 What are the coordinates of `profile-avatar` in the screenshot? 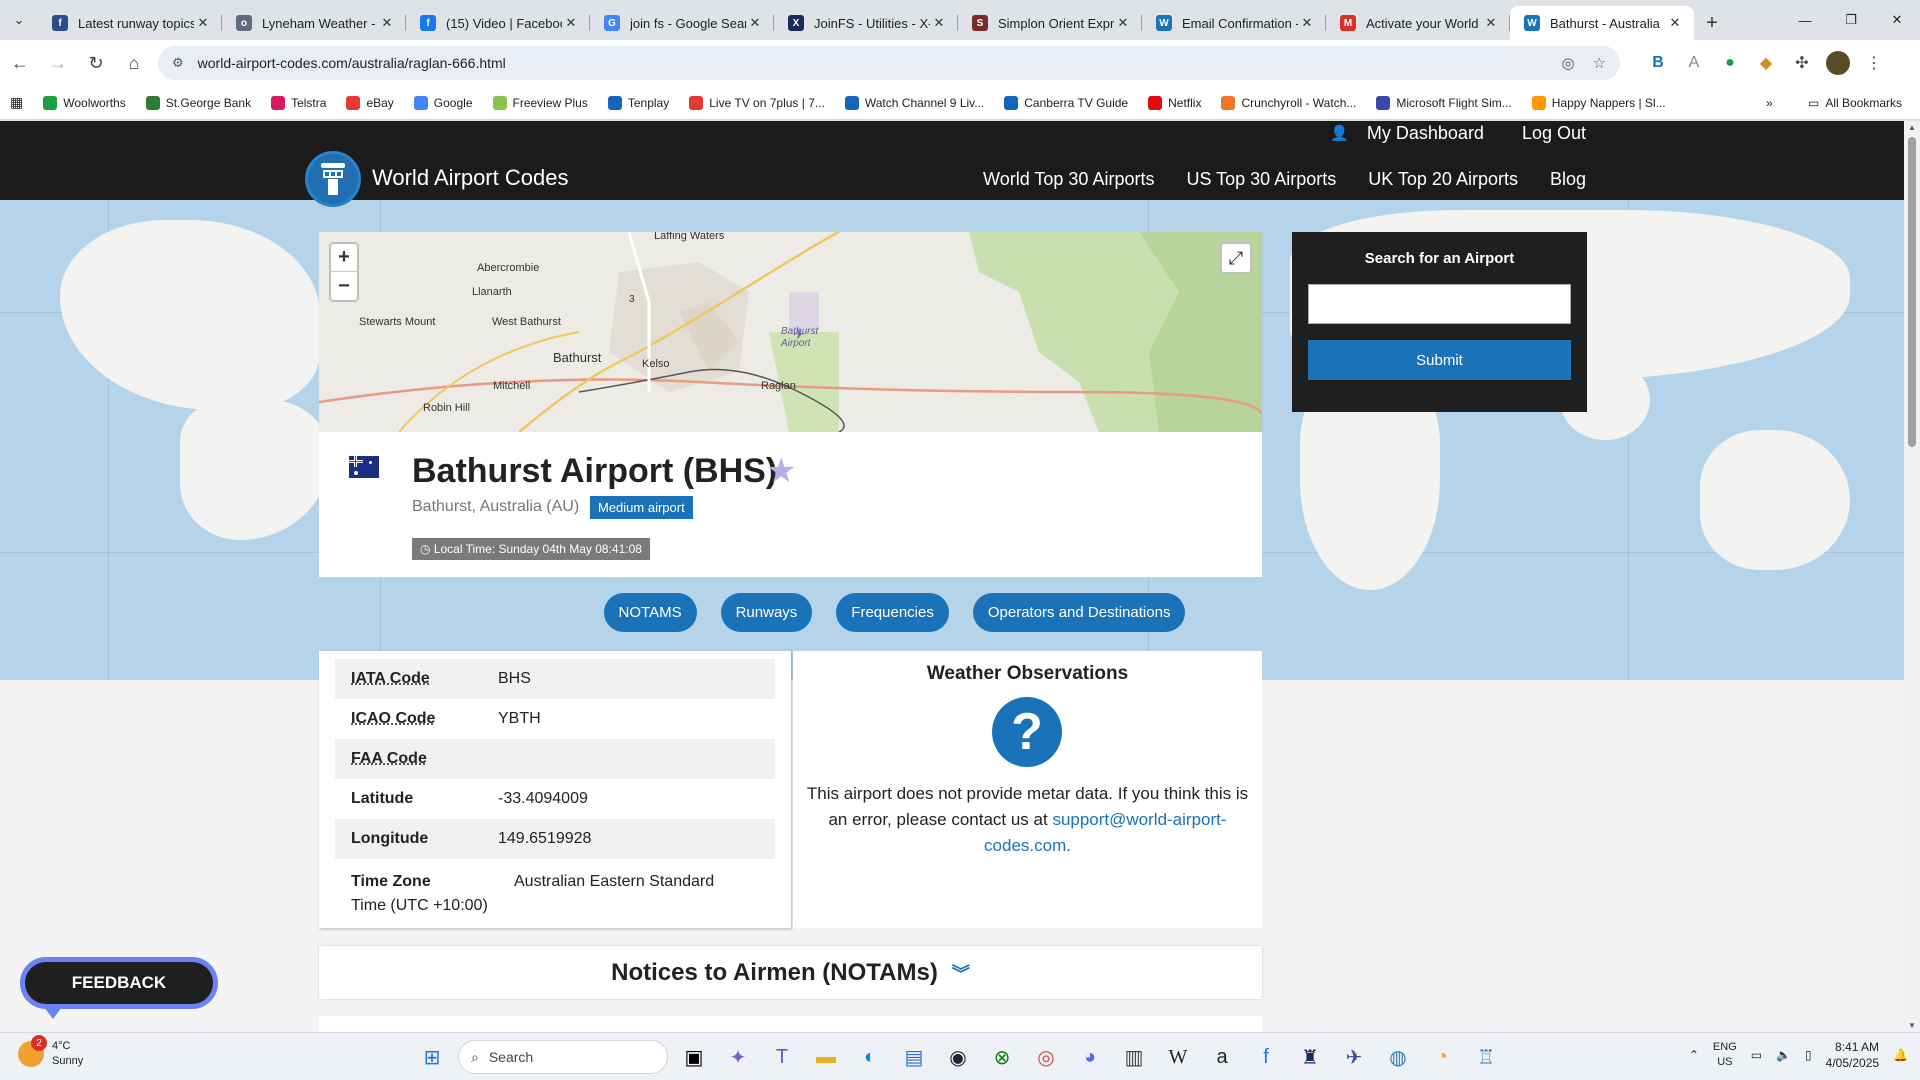 It's located at (1838, 63).